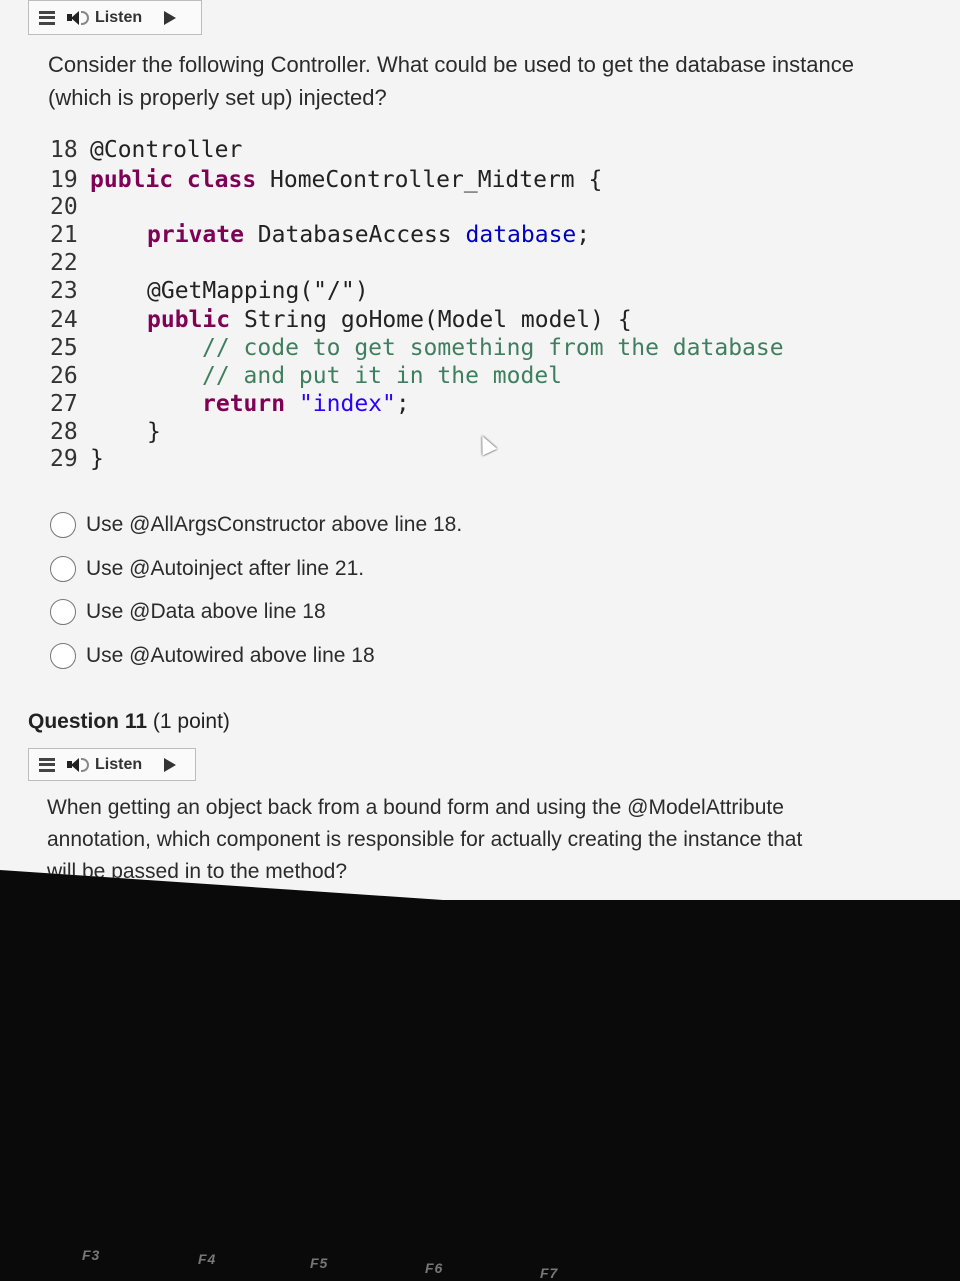 This screenshot has height=1281, width=960. Describe the element at coordinates (521, 235) in the screenshot. I see `field-name: database` at that location.